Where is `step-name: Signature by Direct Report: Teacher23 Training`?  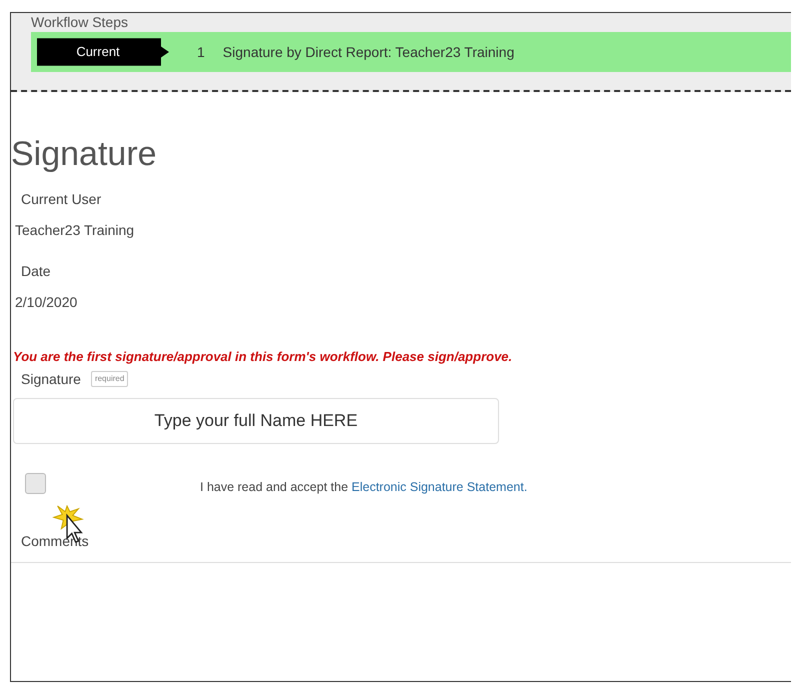
step-name: Signature by Direct Report: Teacher23 Training is located at coordinates (368, 52).